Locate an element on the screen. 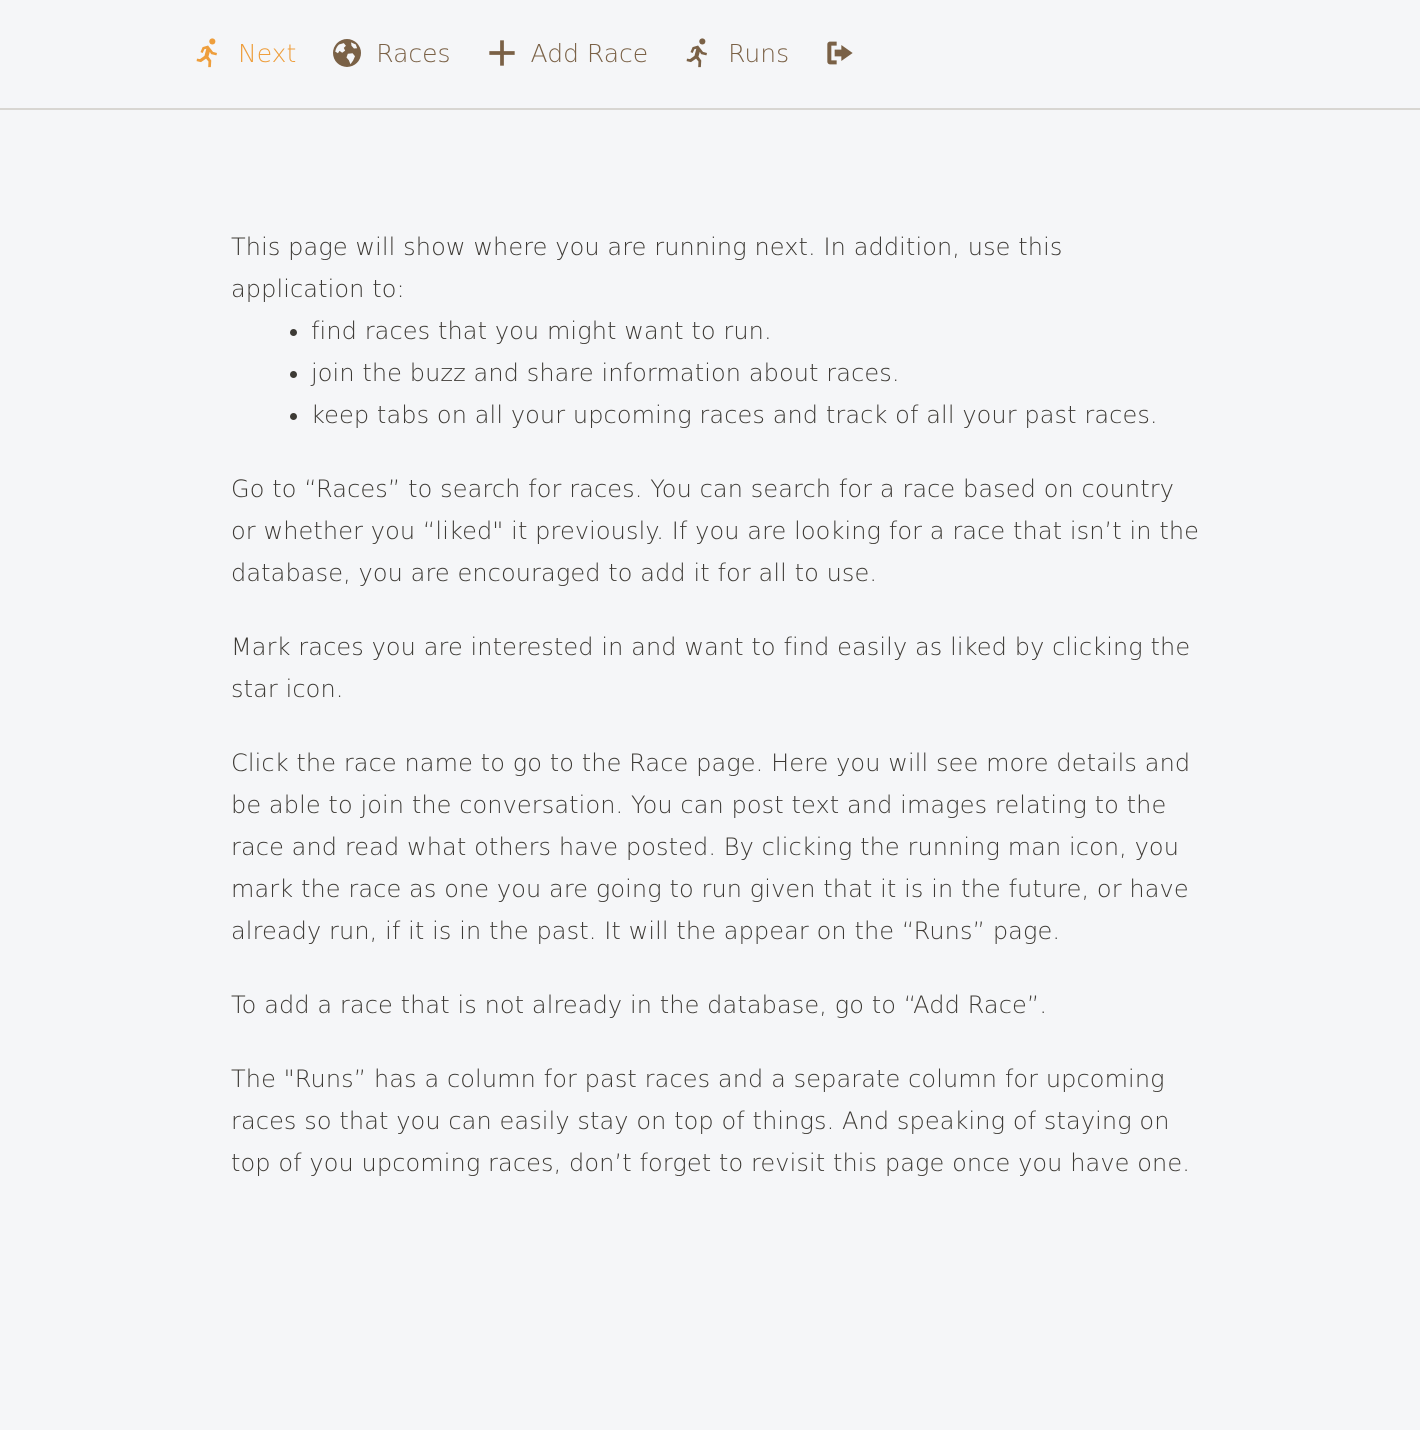 The height and width of the screenshot is (1430, 1420). nav-menu: Next Races Add Race Runs is located at coordinates (541, 53).